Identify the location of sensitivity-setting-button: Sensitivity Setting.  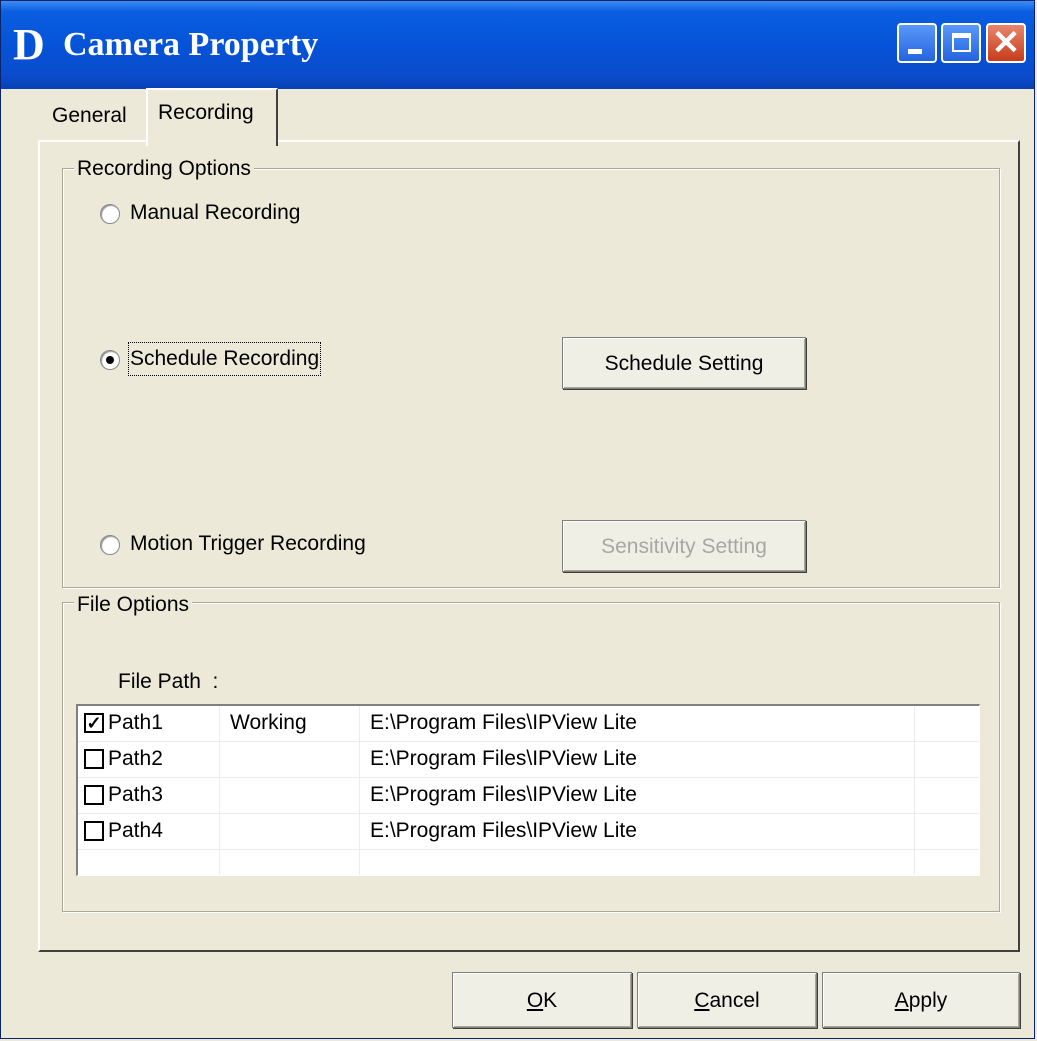
(684, 546).